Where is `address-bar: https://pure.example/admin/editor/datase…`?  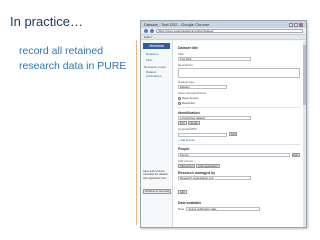 address-bar: https://pure.example/admin/editor/datase… is located at coordinates (223, 31).